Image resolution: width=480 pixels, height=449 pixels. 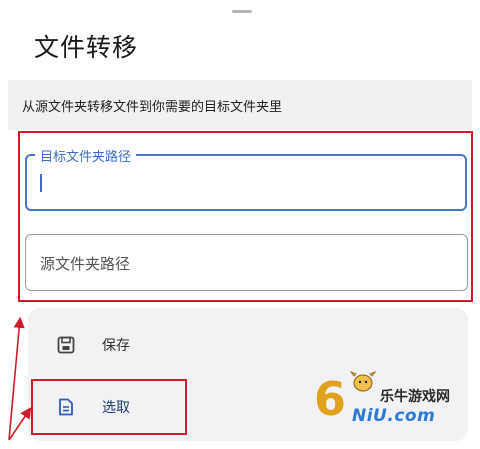 What do you see at coordinates (330, 399) in the screenshot?
I see `watermark-digit: 6` at bounding box center [330, 399].